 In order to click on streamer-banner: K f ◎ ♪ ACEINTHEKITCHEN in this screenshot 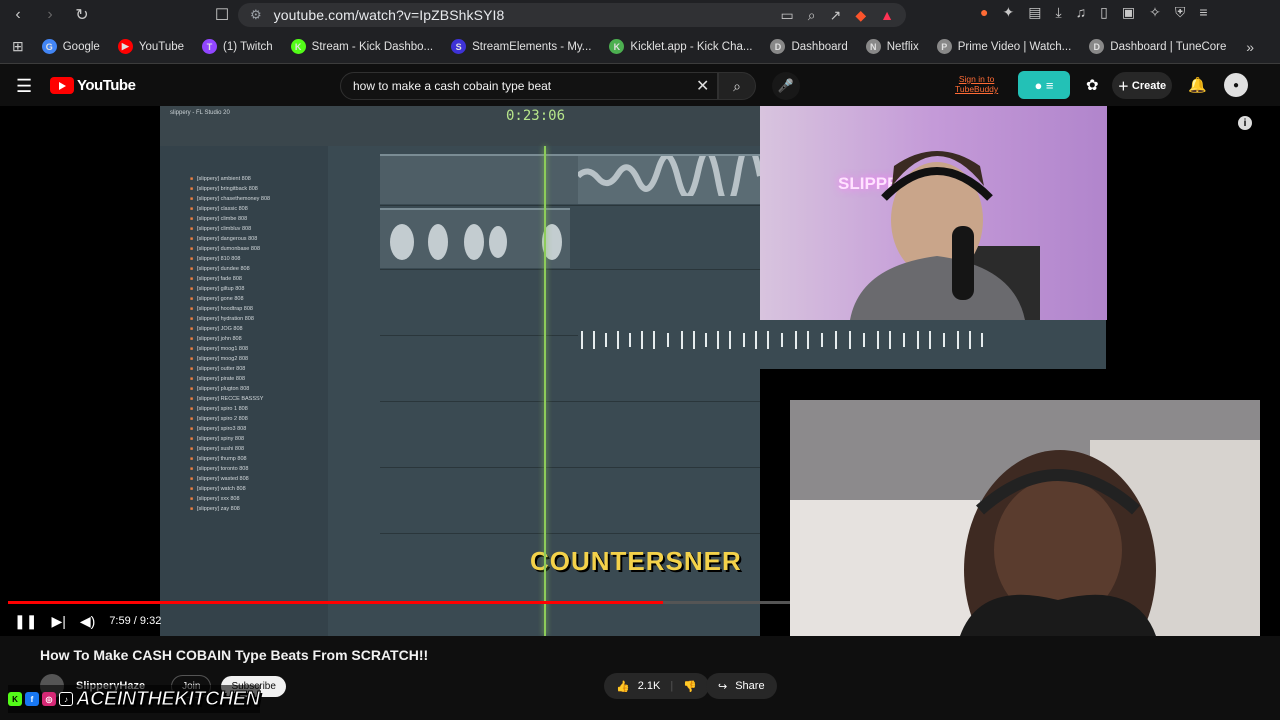, I will do `click(134, 699)`.